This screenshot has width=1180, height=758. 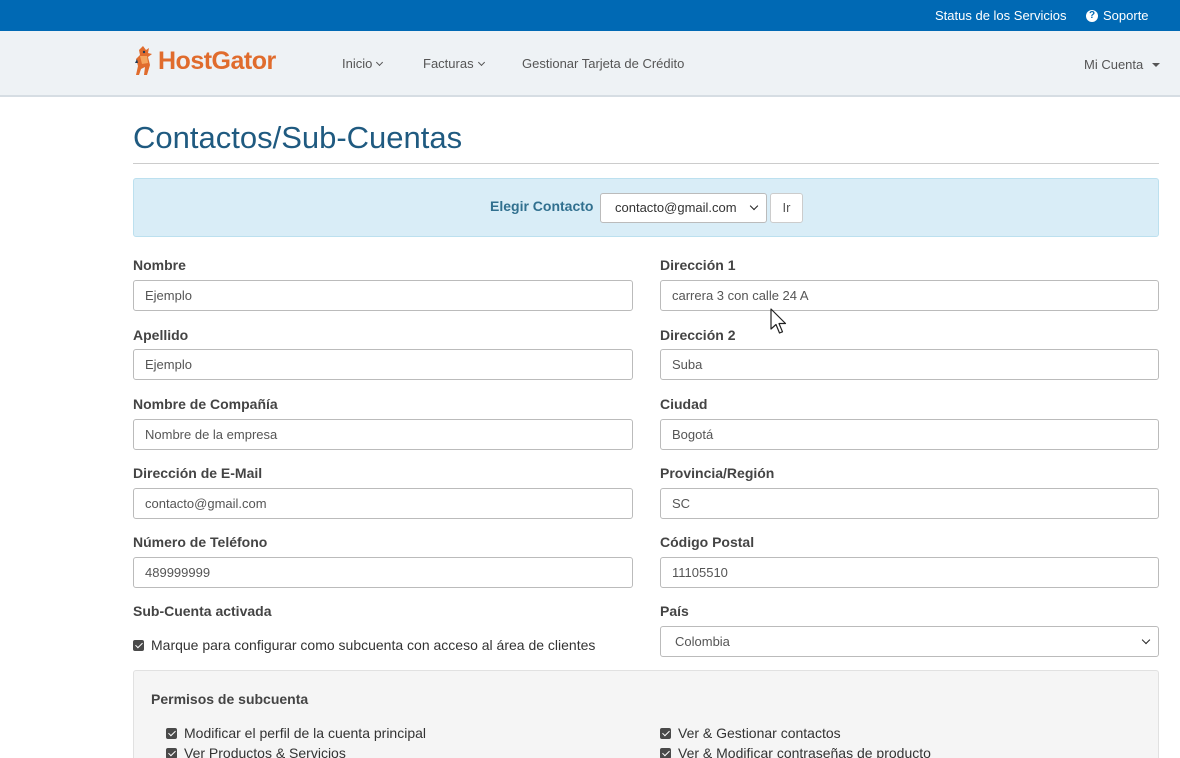 I want to click on postal-label: Código Postal, so click(x=707, y=542).